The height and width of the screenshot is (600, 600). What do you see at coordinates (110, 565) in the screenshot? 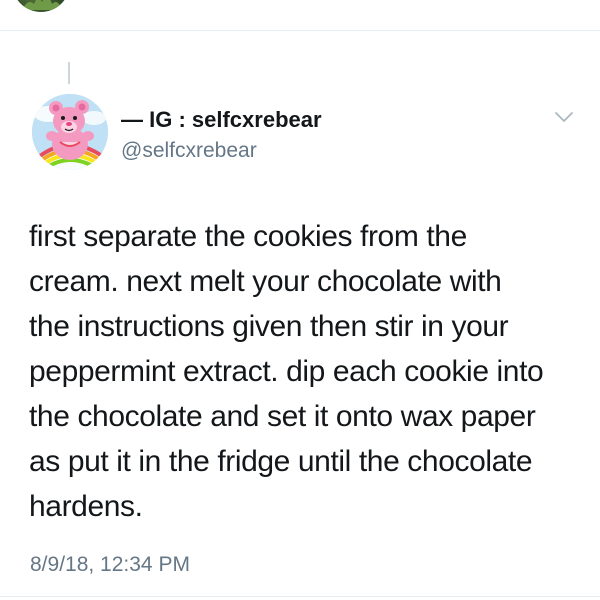
I see `tweet-timestamp: 8/9/18, 12:34 PM` at bounding box center [110, 565].